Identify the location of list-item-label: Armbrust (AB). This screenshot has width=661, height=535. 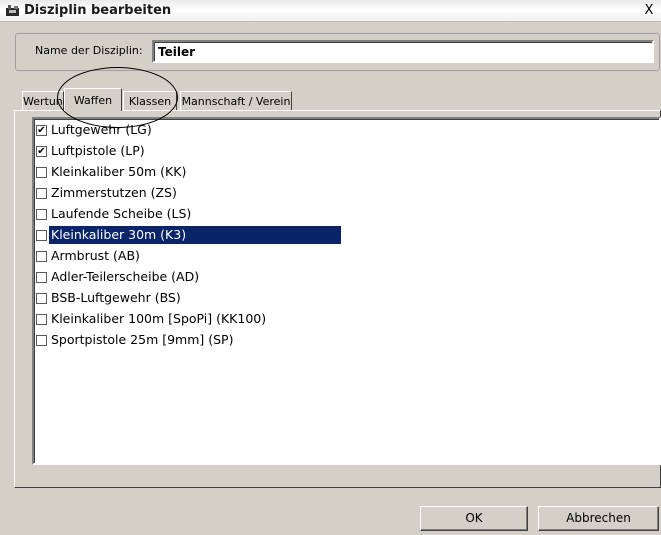
(95, 255).